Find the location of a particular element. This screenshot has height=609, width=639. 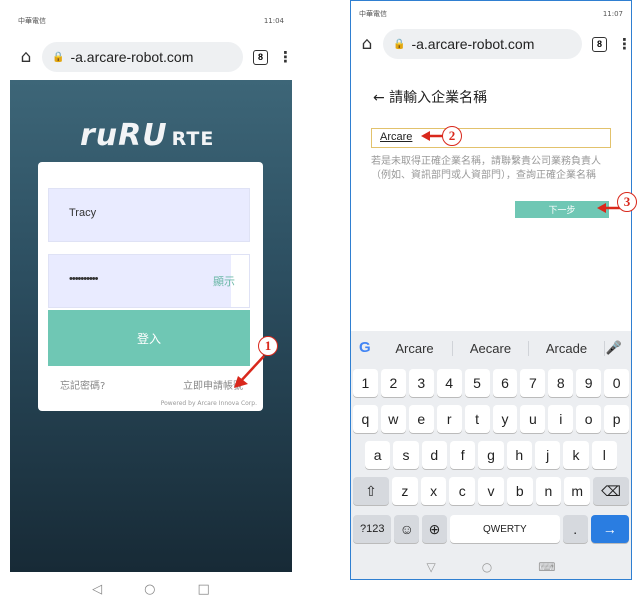

key: h is located at coordinates (519, 455).